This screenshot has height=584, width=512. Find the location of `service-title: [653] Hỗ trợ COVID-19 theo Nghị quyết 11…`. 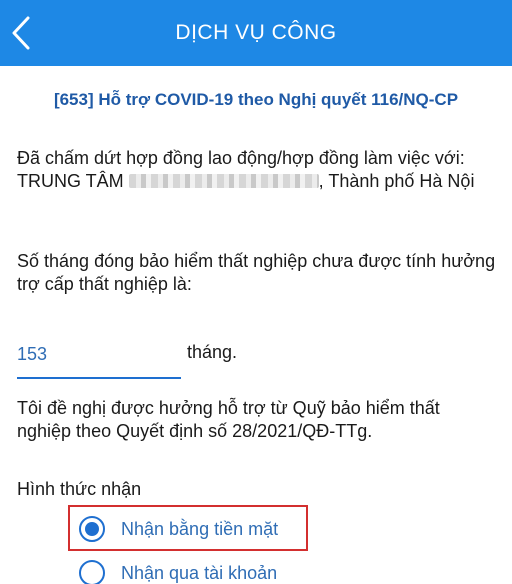

service-title: [653] Hỗ trợ COVID-19 theo Nghị quyết 11… is located at coordinates (256, 99).